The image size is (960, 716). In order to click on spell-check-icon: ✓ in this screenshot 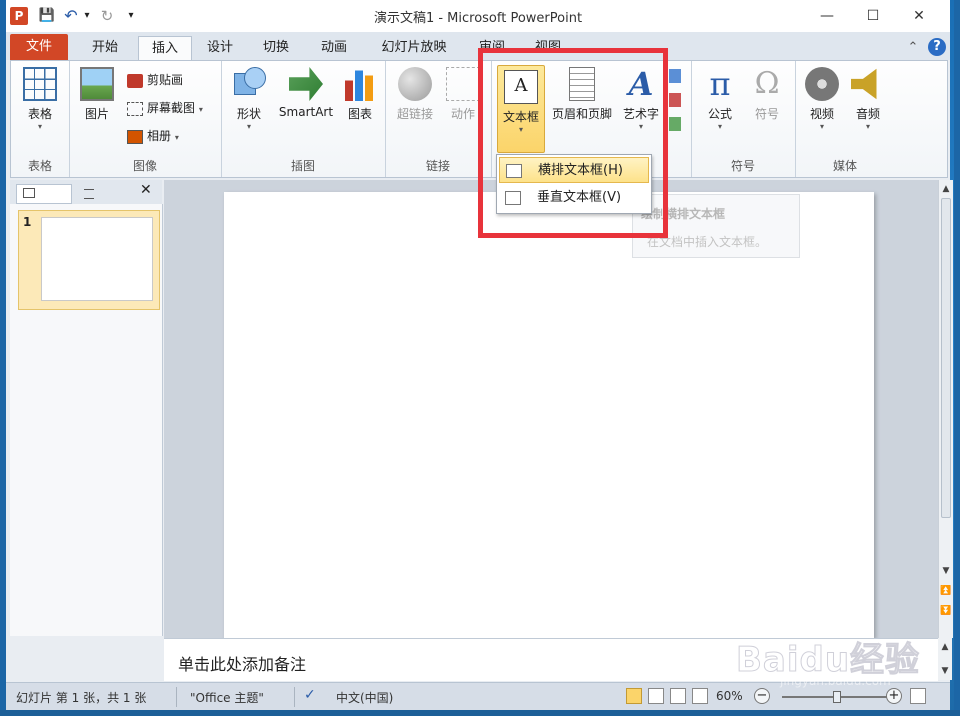, I will do `click(313, 696)`.